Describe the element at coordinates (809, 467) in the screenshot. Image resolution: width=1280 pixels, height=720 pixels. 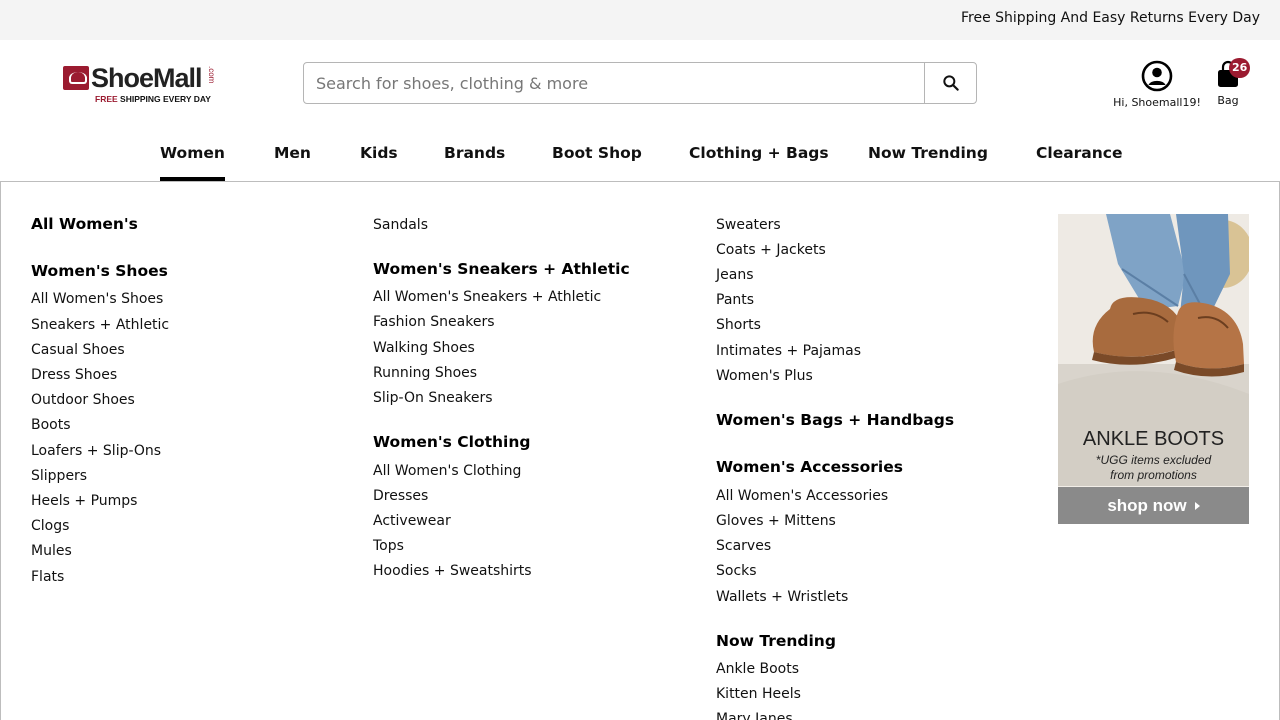
I see `menu-header-womens-accessories: Women's Accessories` at that location.